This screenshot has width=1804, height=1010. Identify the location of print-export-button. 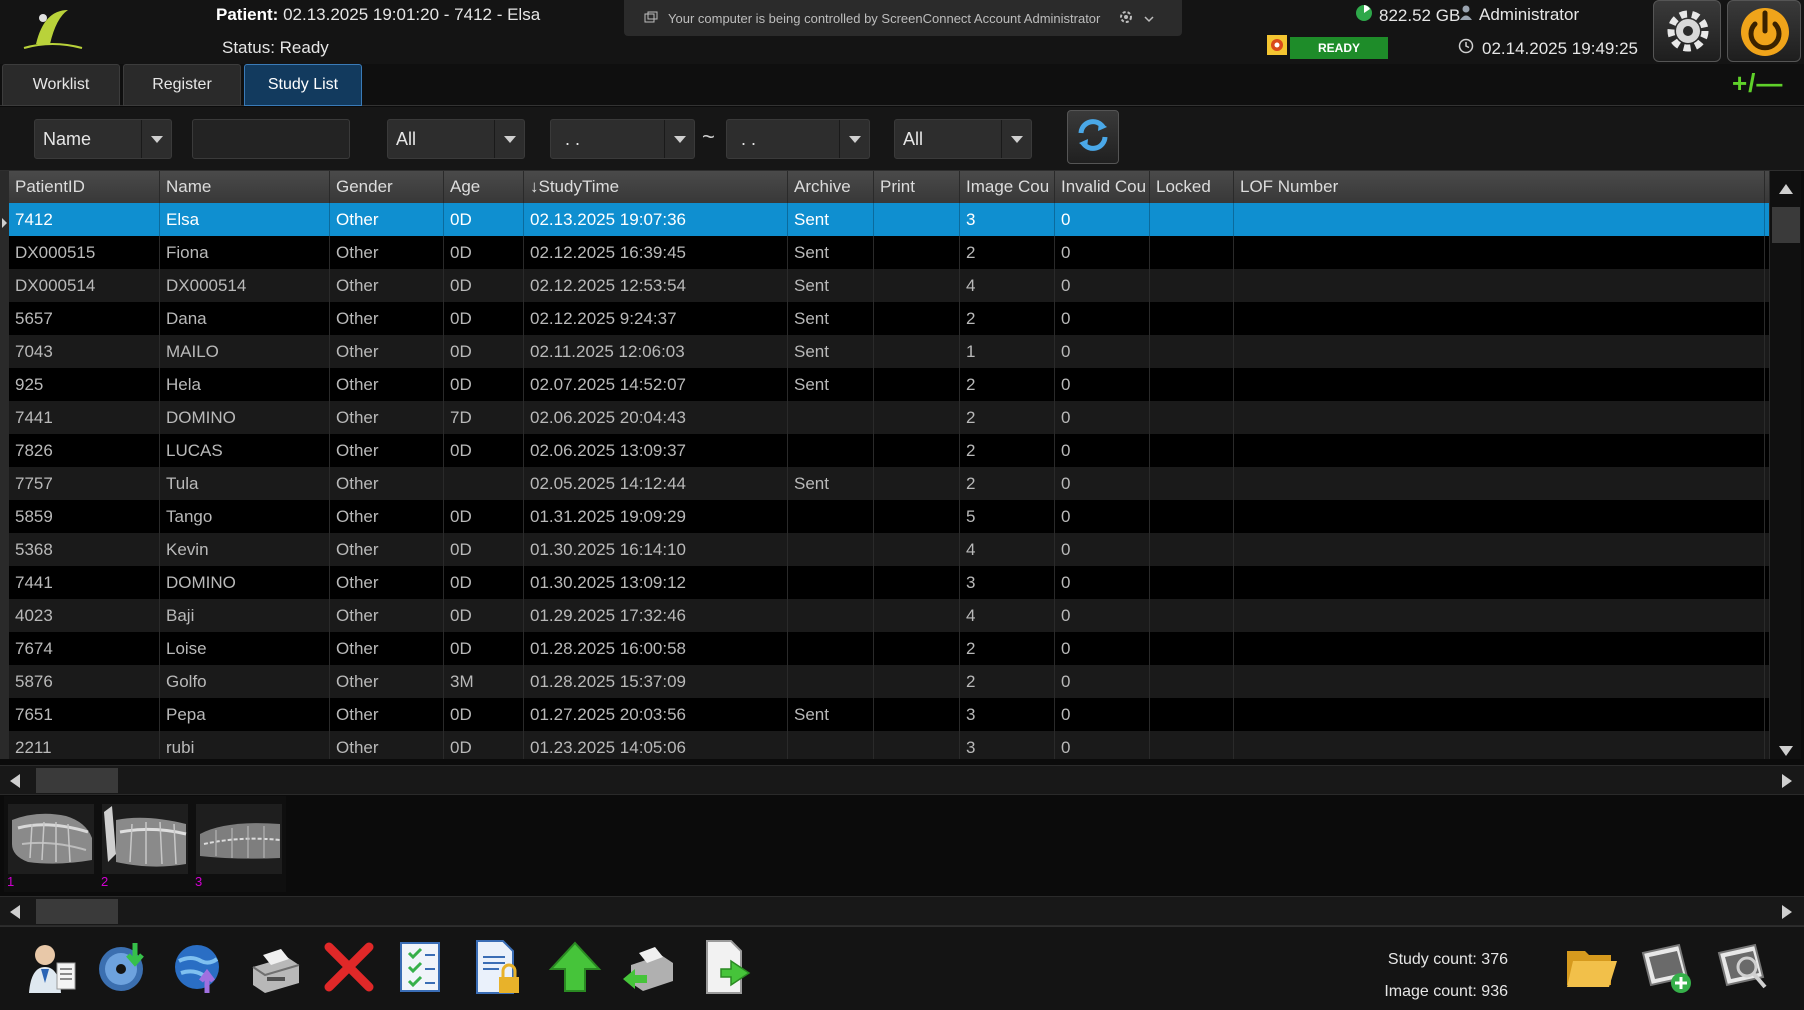
(649, 969).